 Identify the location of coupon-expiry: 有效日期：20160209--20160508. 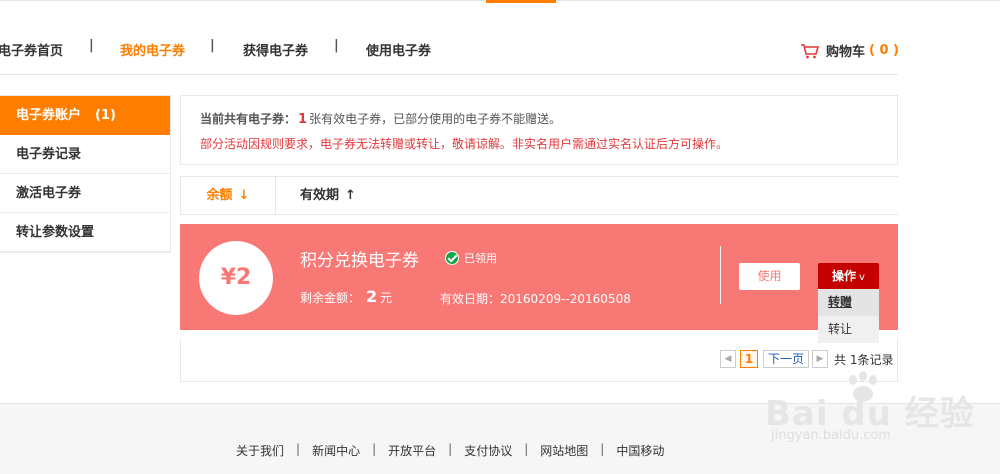
(535, 298).